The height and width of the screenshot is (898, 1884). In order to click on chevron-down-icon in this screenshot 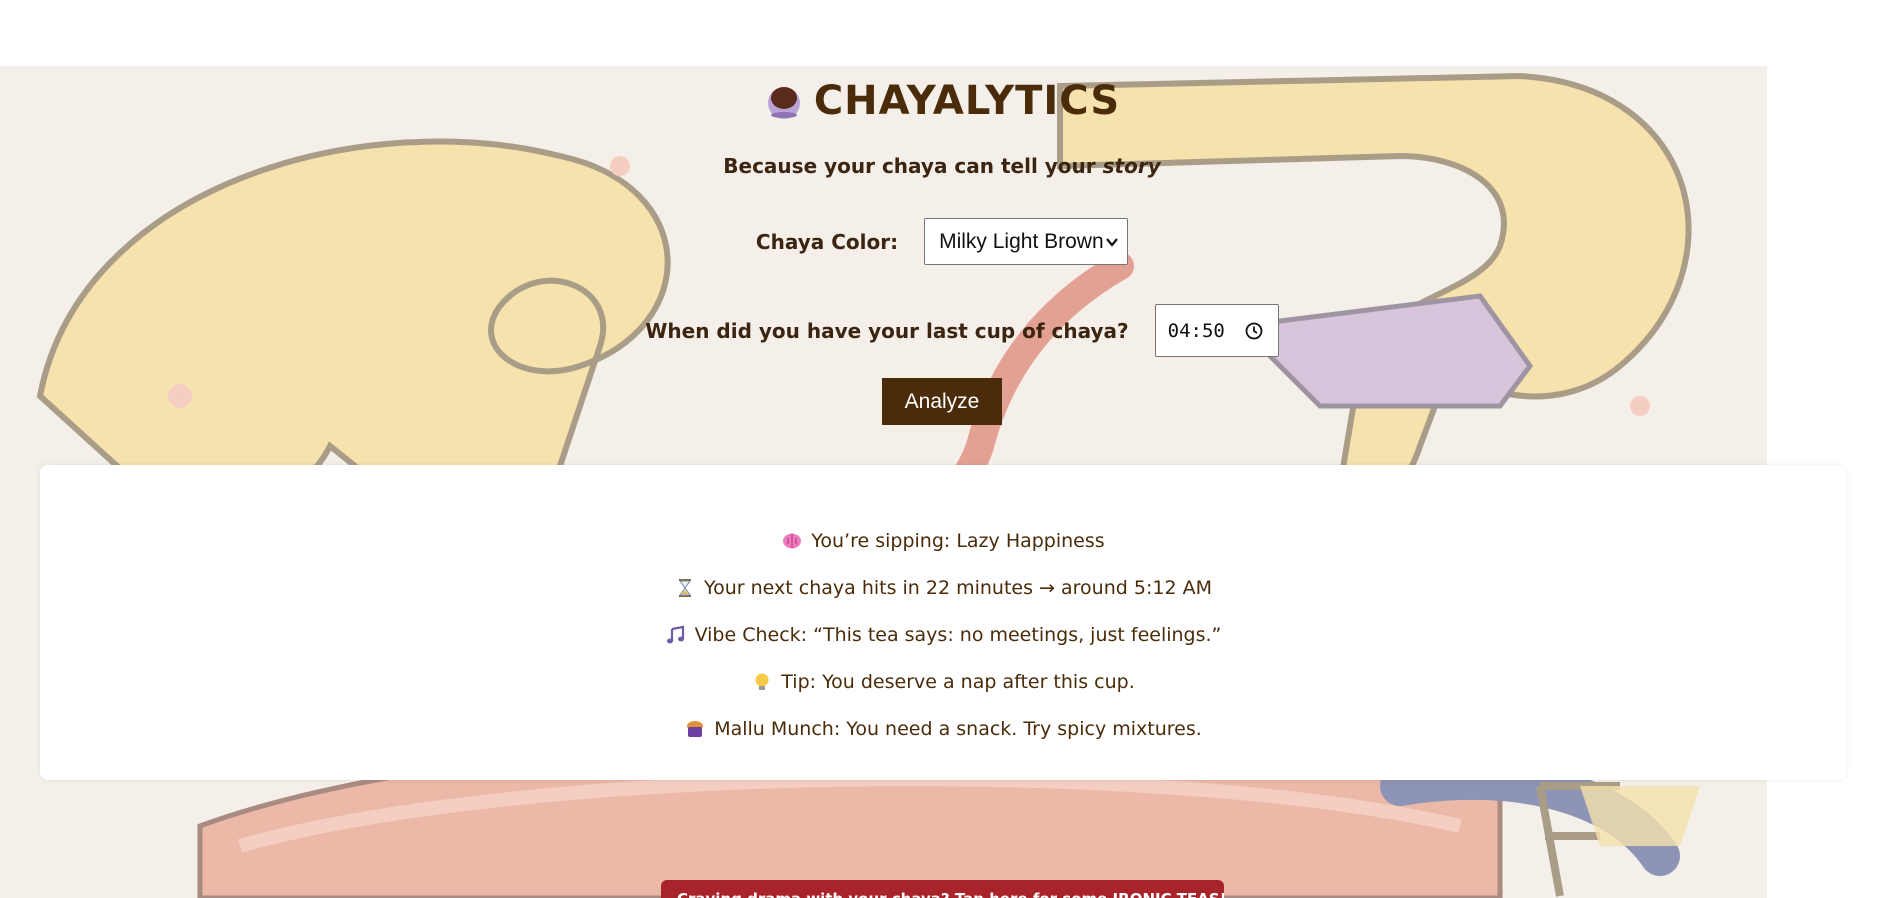, I will do `click(1112, 242)`.